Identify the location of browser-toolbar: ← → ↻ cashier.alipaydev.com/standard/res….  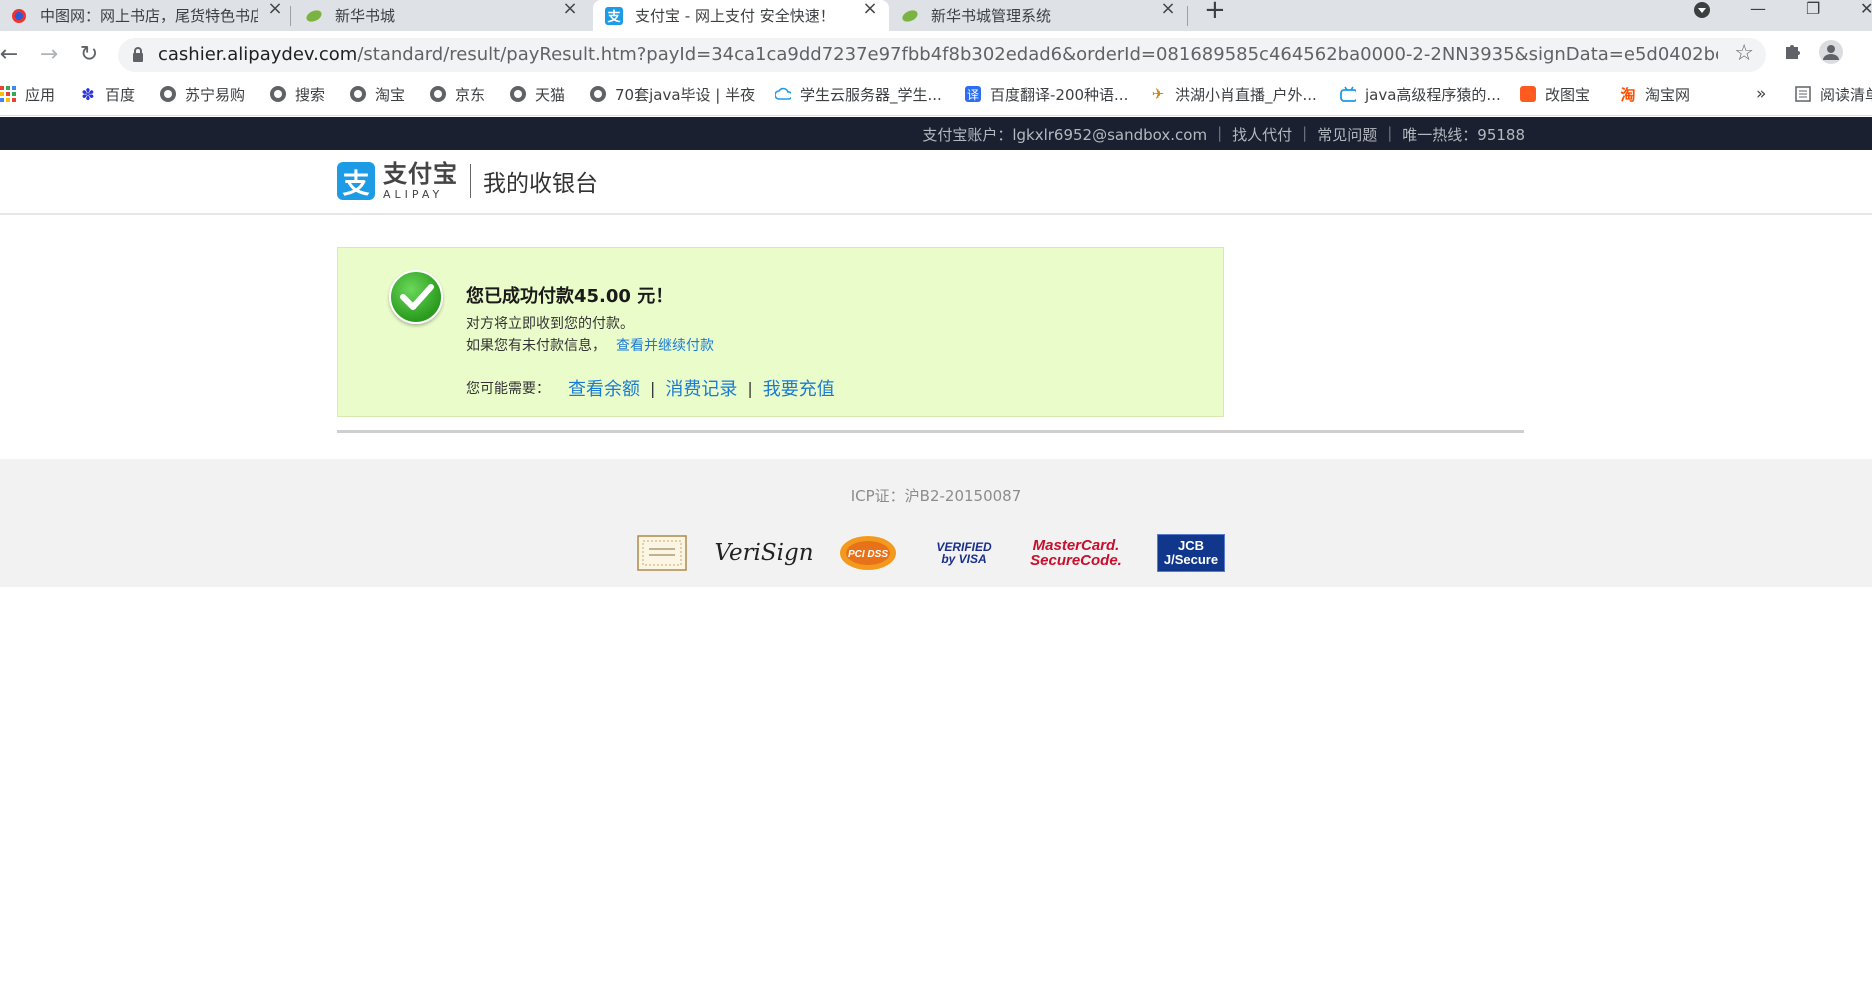
(936, 54).